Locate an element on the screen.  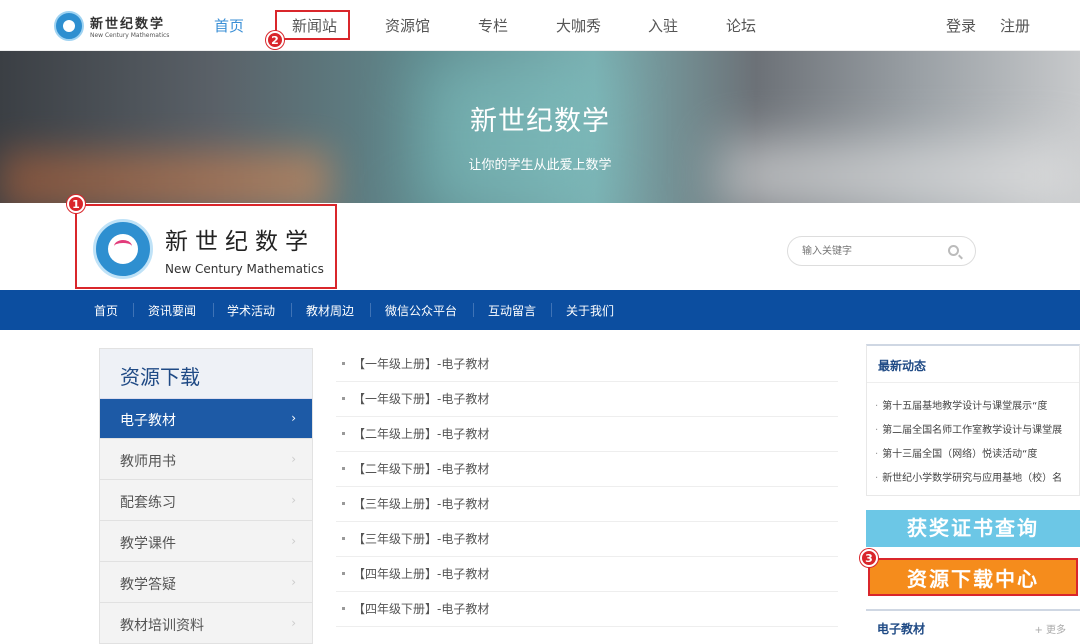
menu-home: 首页 is located at coordinates (106, 310).